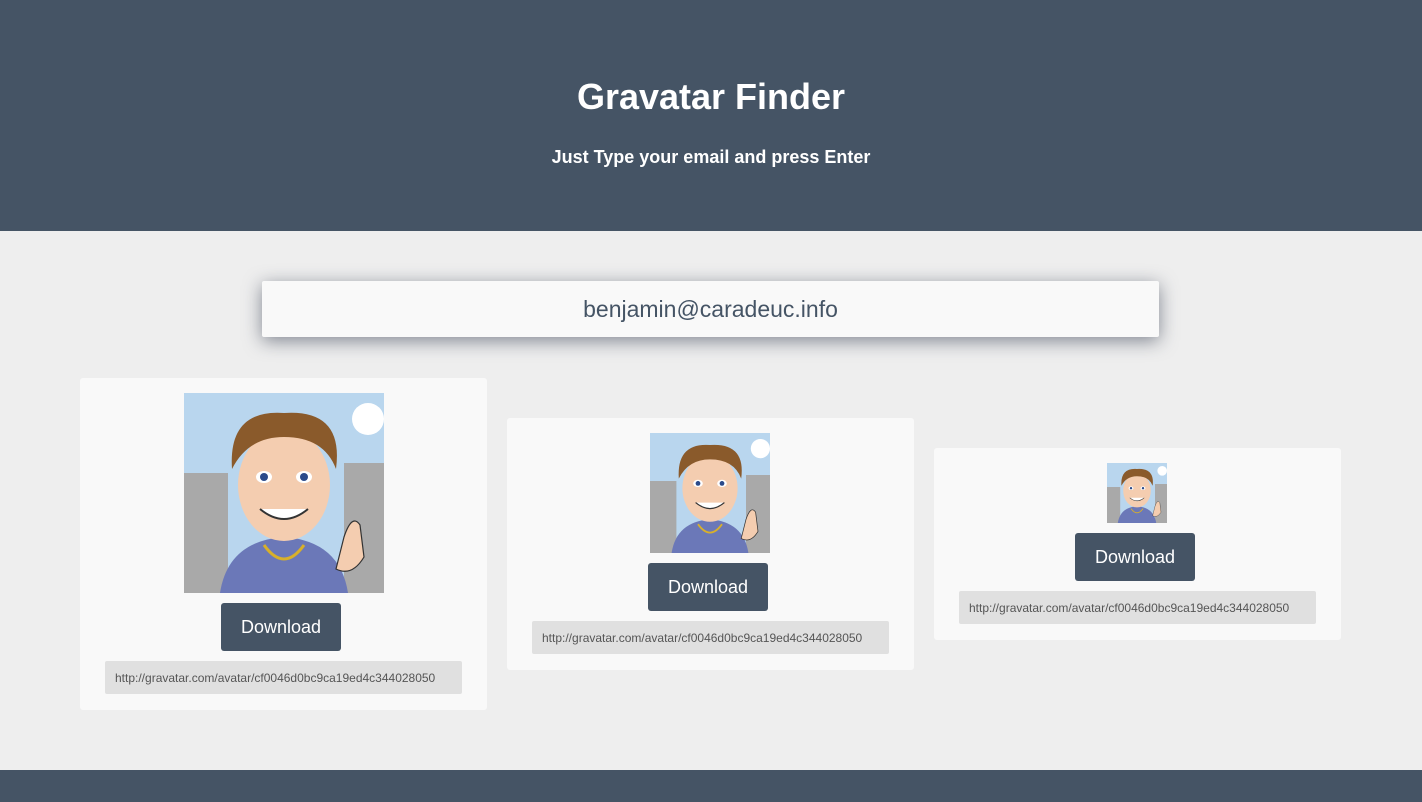  I want to click on email-input, so click(710, 309).